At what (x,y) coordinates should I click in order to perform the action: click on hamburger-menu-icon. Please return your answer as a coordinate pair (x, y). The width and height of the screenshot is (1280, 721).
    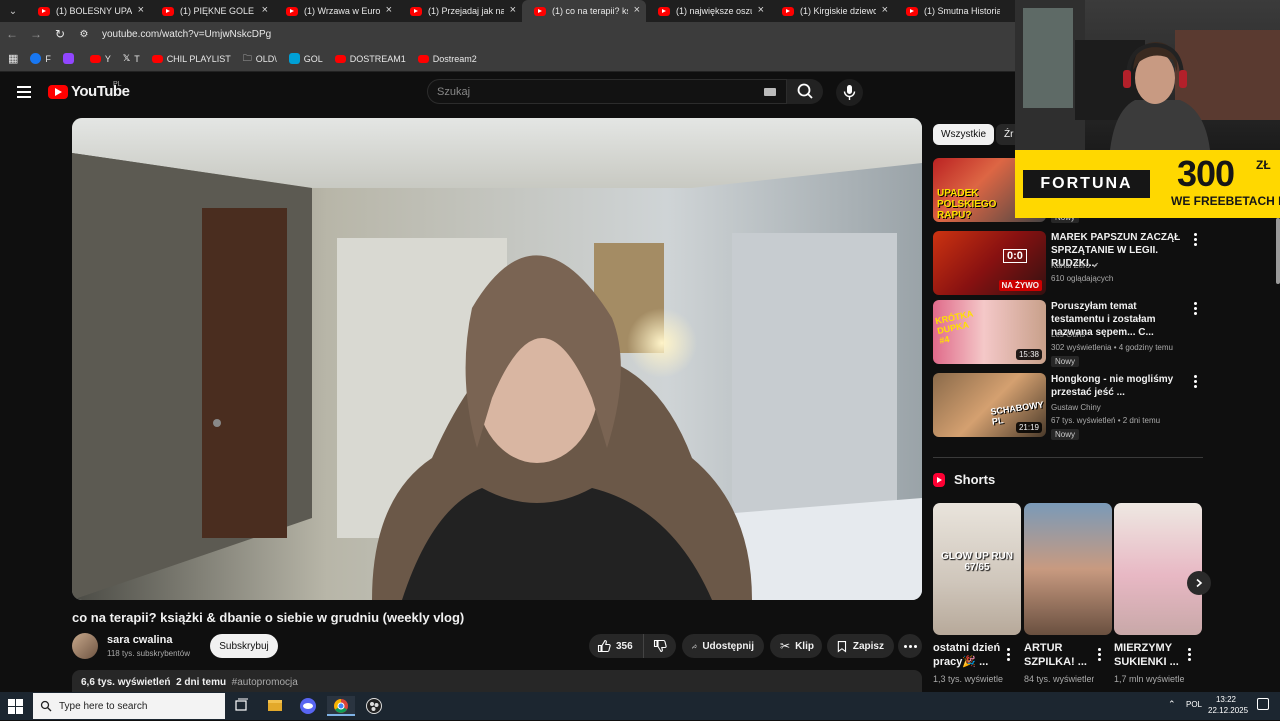
    Looking at the image, I should click on (24, 92).